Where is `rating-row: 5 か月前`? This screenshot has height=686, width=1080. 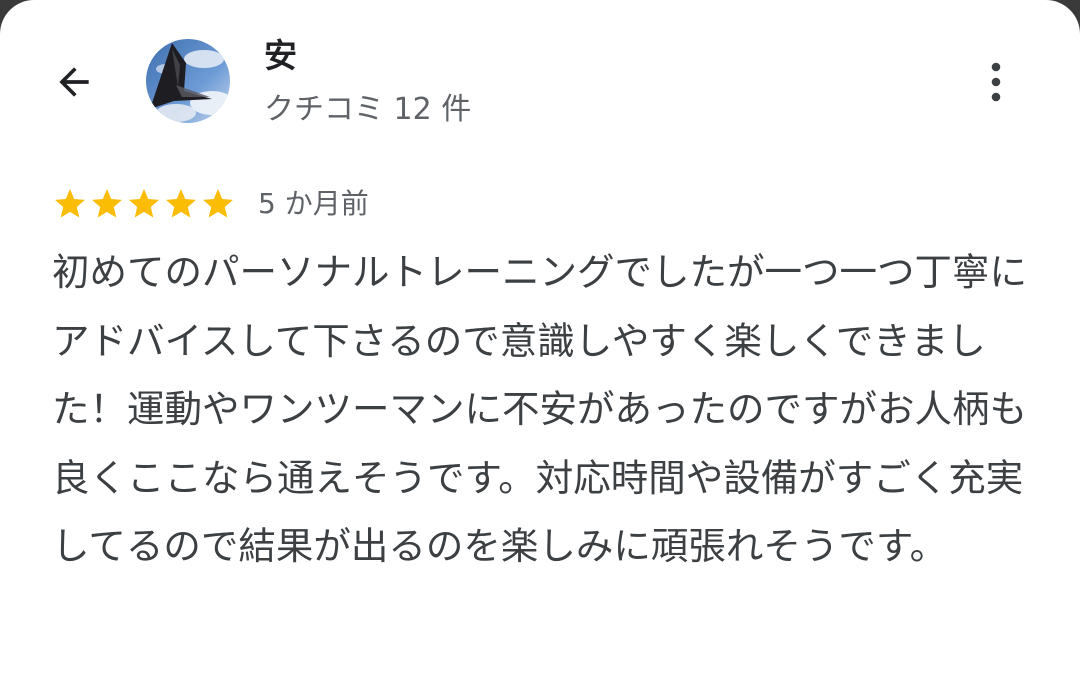
rating-row: 5 か月前 is located at coordinates (210, 204).